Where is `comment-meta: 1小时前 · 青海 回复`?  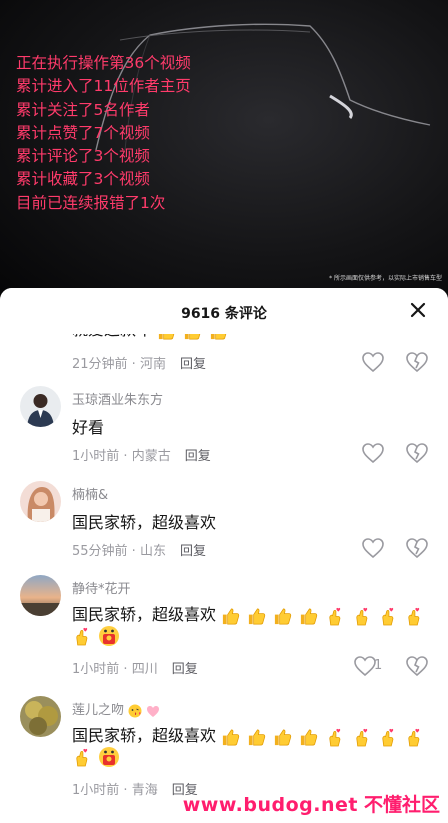 comment-meta: 1小时前 · 青海 回复 is located at coordinates (135, 790).